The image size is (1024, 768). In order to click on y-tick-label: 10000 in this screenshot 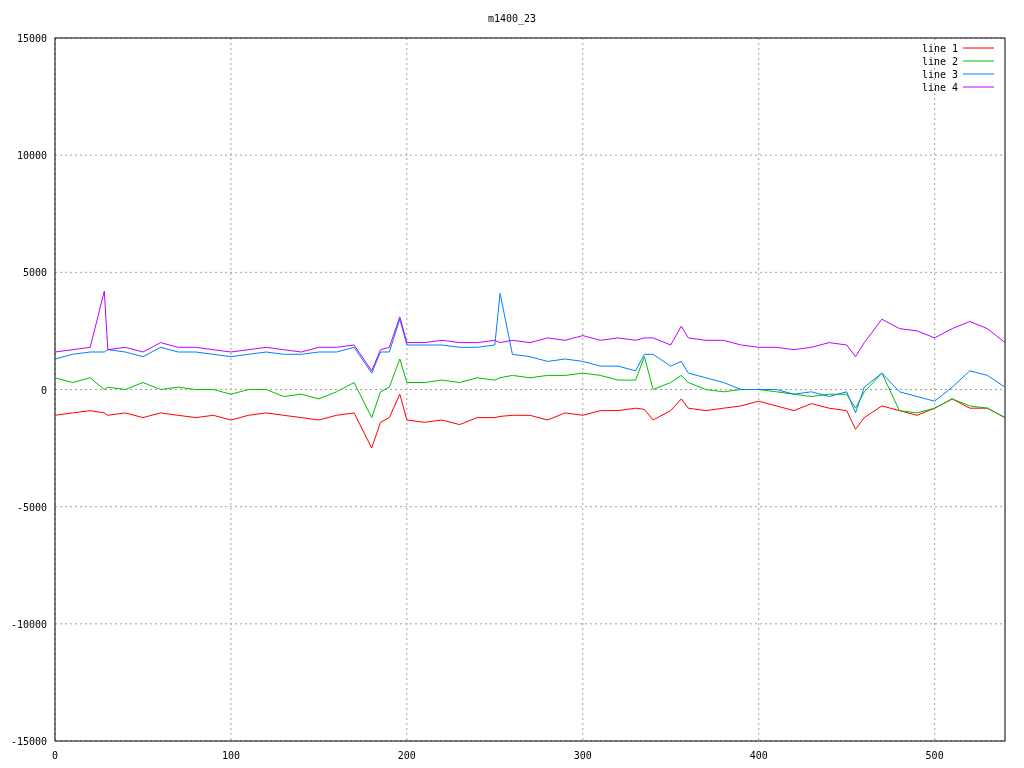, I will do `click(31, 156)`.